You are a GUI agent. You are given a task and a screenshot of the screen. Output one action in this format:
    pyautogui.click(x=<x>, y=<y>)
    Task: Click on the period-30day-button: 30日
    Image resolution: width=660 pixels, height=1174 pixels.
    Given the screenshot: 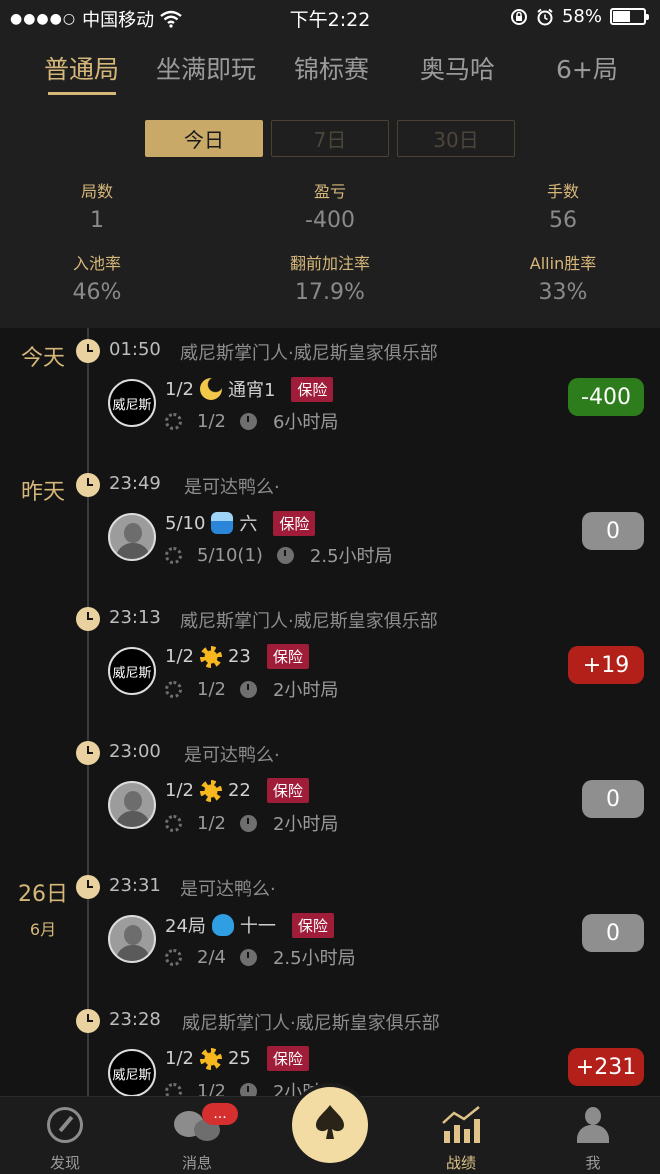 What is the action you would take?
    pyautogui.click(x=456, y=138)
    